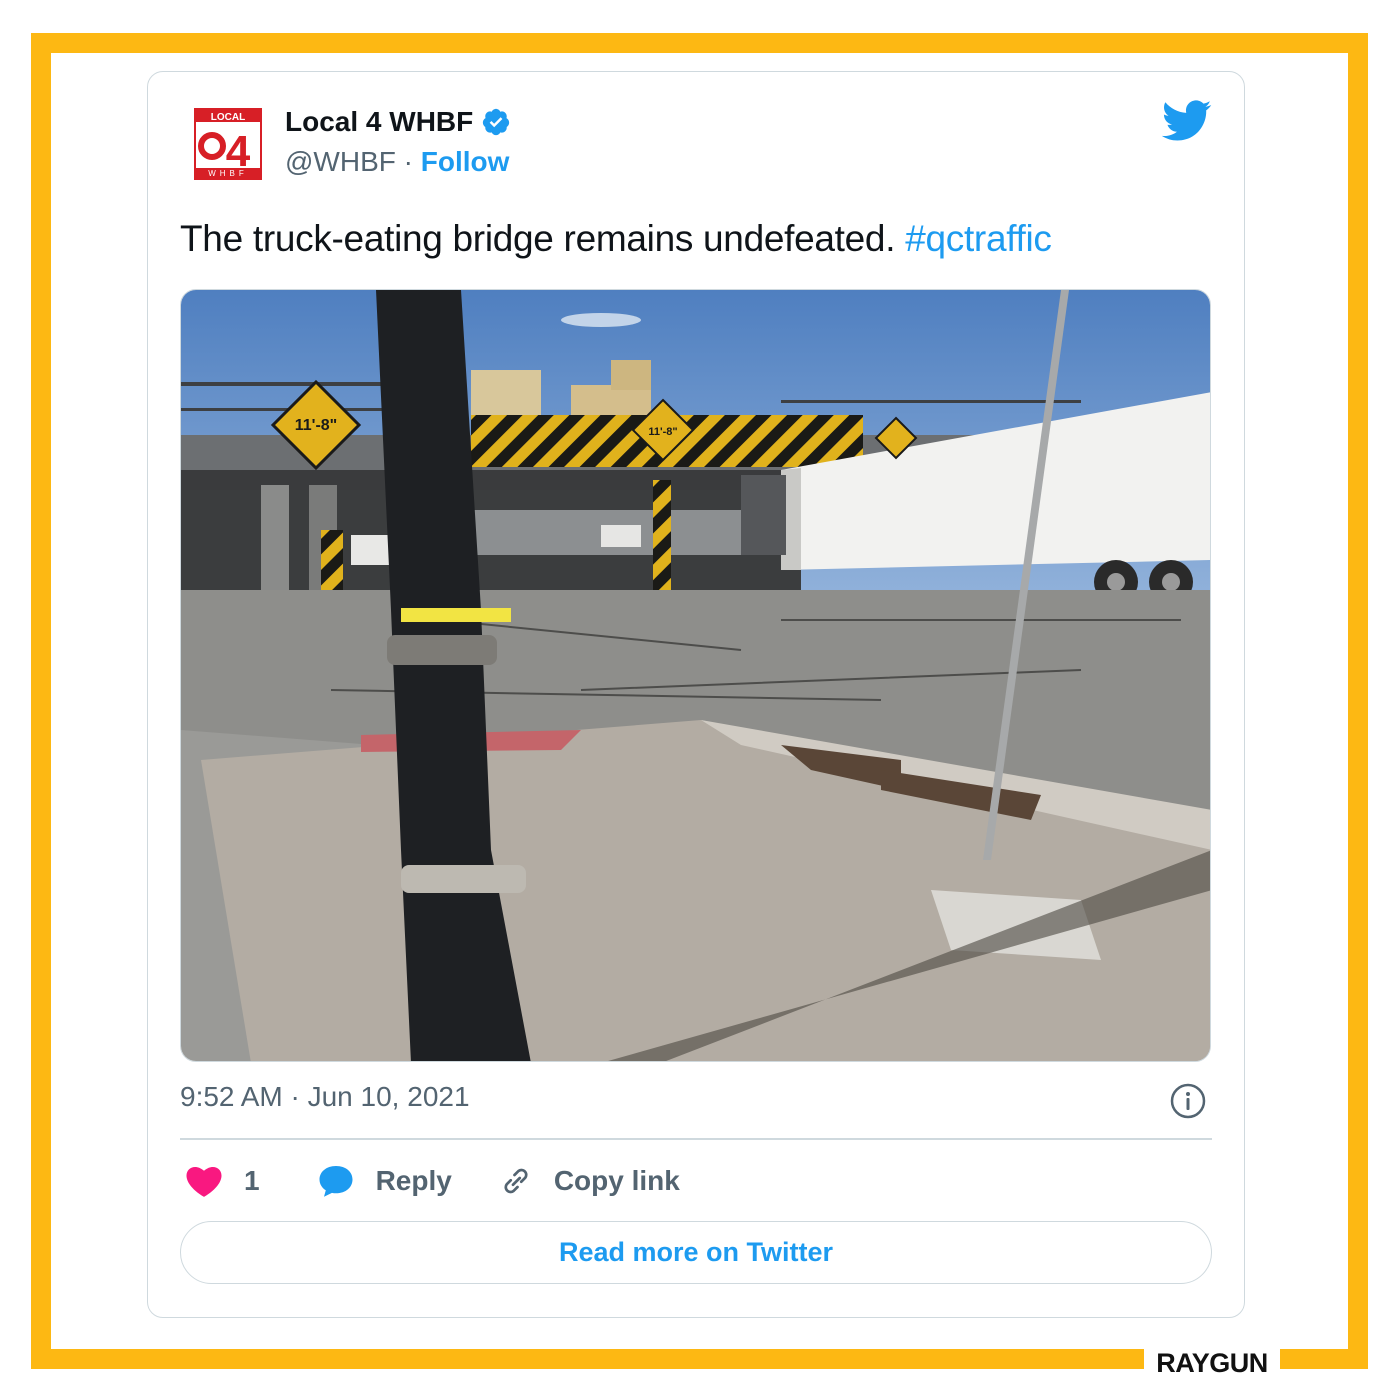 The image size is (1400, 1400). Describe the element at coordinates (413, 1180) in the screenshot. I see `reply-label: Reply` at that location.